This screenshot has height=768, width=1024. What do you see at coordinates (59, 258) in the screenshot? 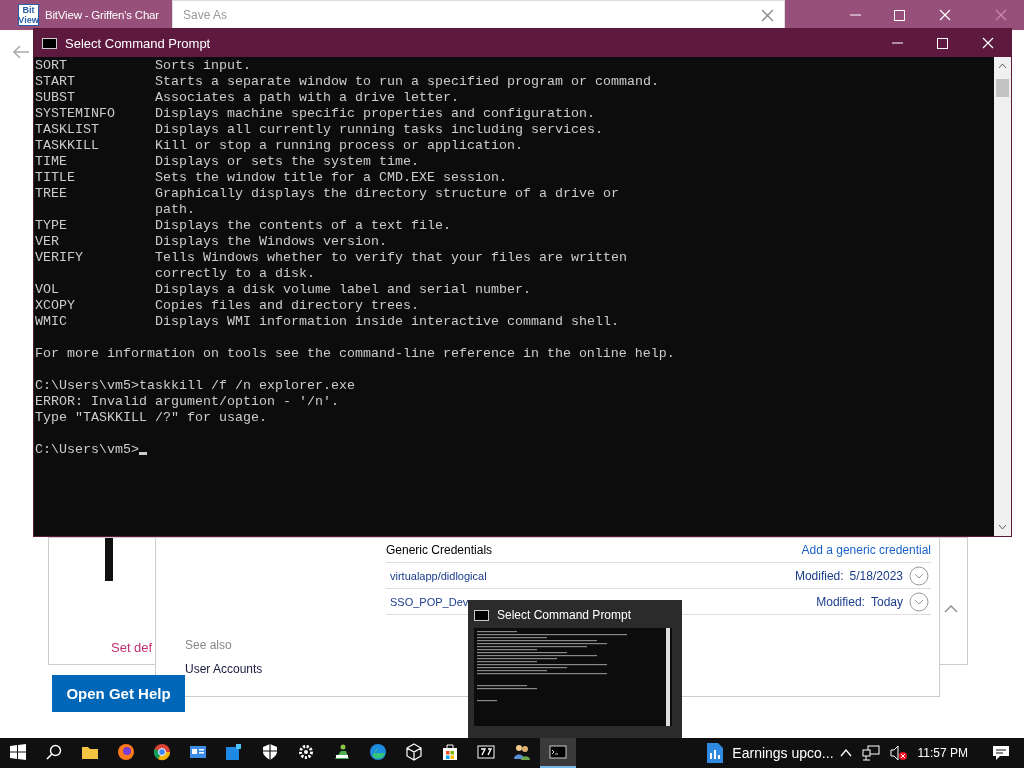
I see `command-name: VERIFY` at bounding box center [59, 258].